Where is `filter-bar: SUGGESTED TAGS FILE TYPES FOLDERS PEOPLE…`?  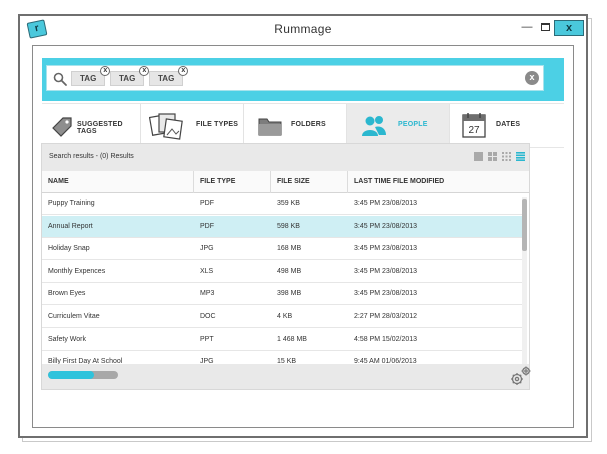
filter-bar: SUGGESTED TAGS FILE TYPES FOLDERS PEOPLE… is located at coordinates (303, 125).